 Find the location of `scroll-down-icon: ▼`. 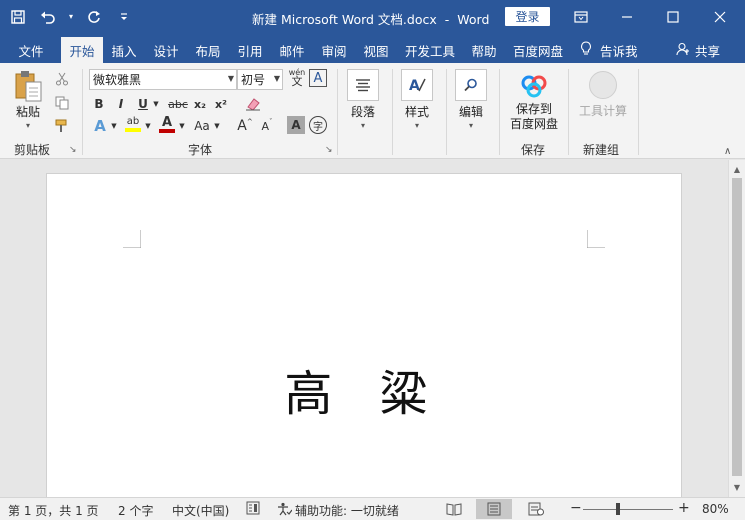

scroll-down-icon: ▼ is located at coordinates (737, 487).